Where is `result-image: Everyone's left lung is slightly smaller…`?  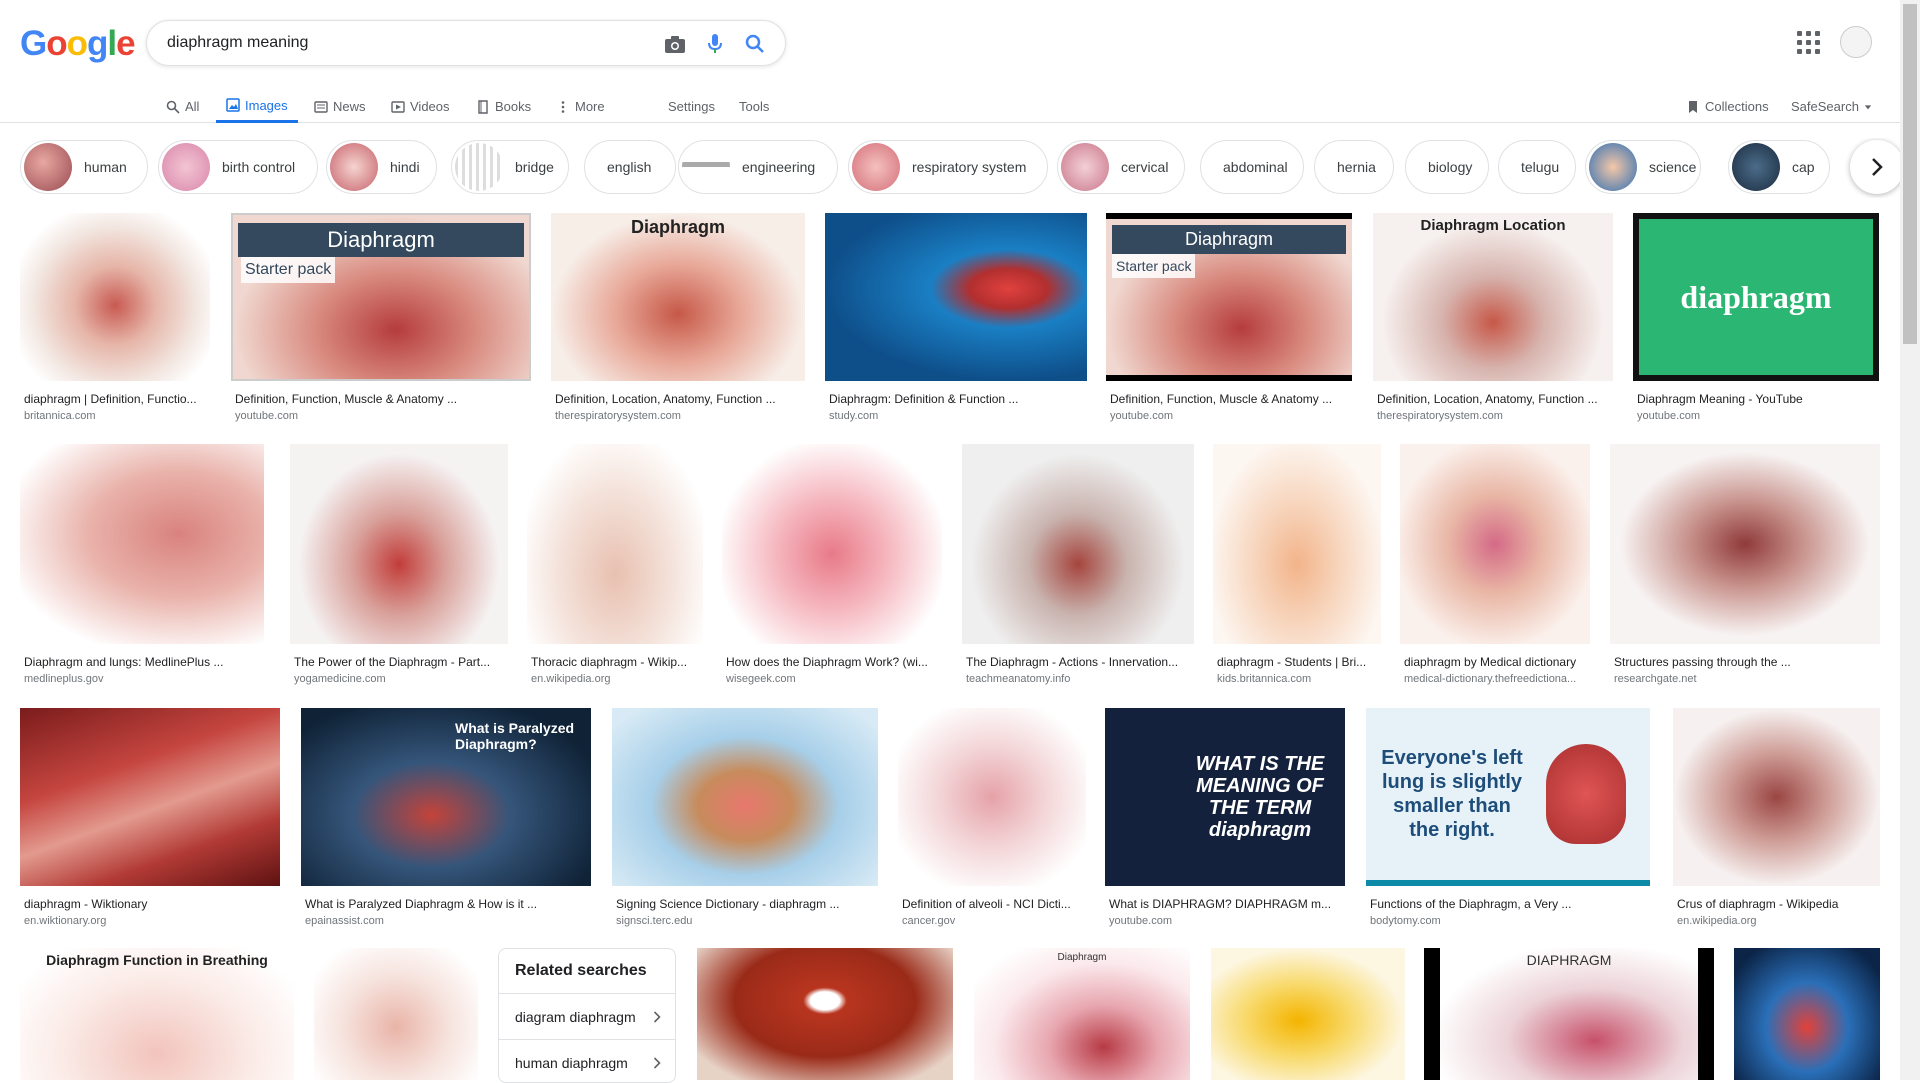
result-image: Everyone's left lung is slightly smaller… is located at coordinates (1508, 797).